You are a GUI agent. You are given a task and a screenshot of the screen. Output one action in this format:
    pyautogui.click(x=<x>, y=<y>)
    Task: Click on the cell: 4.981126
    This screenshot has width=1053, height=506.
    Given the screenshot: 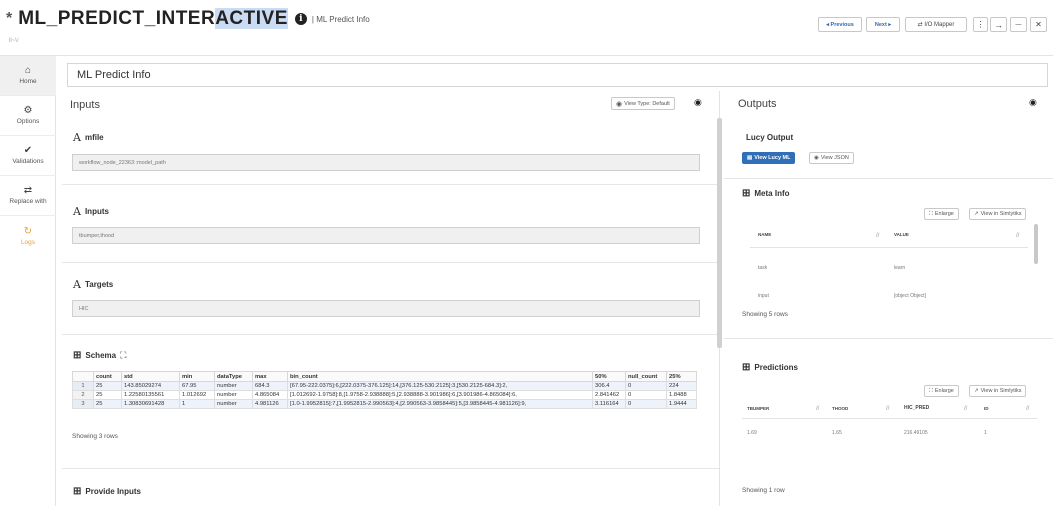 What is the action you would take?
    pyautogui.click(x=270, y=404)
    